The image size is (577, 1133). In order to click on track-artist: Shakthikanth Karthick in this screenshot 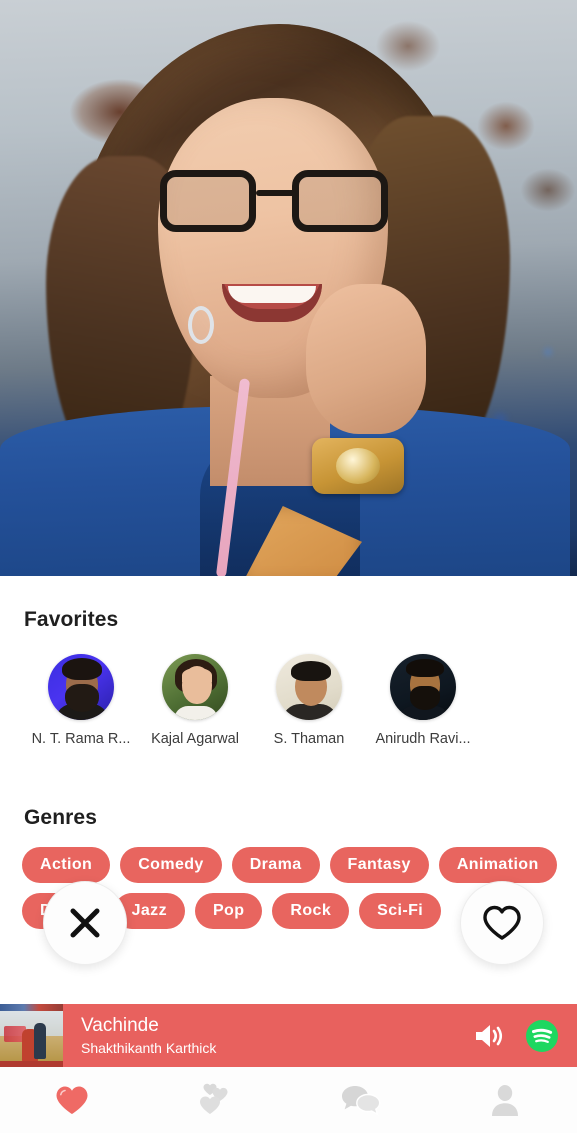, I will do `click(149, 1048)`.